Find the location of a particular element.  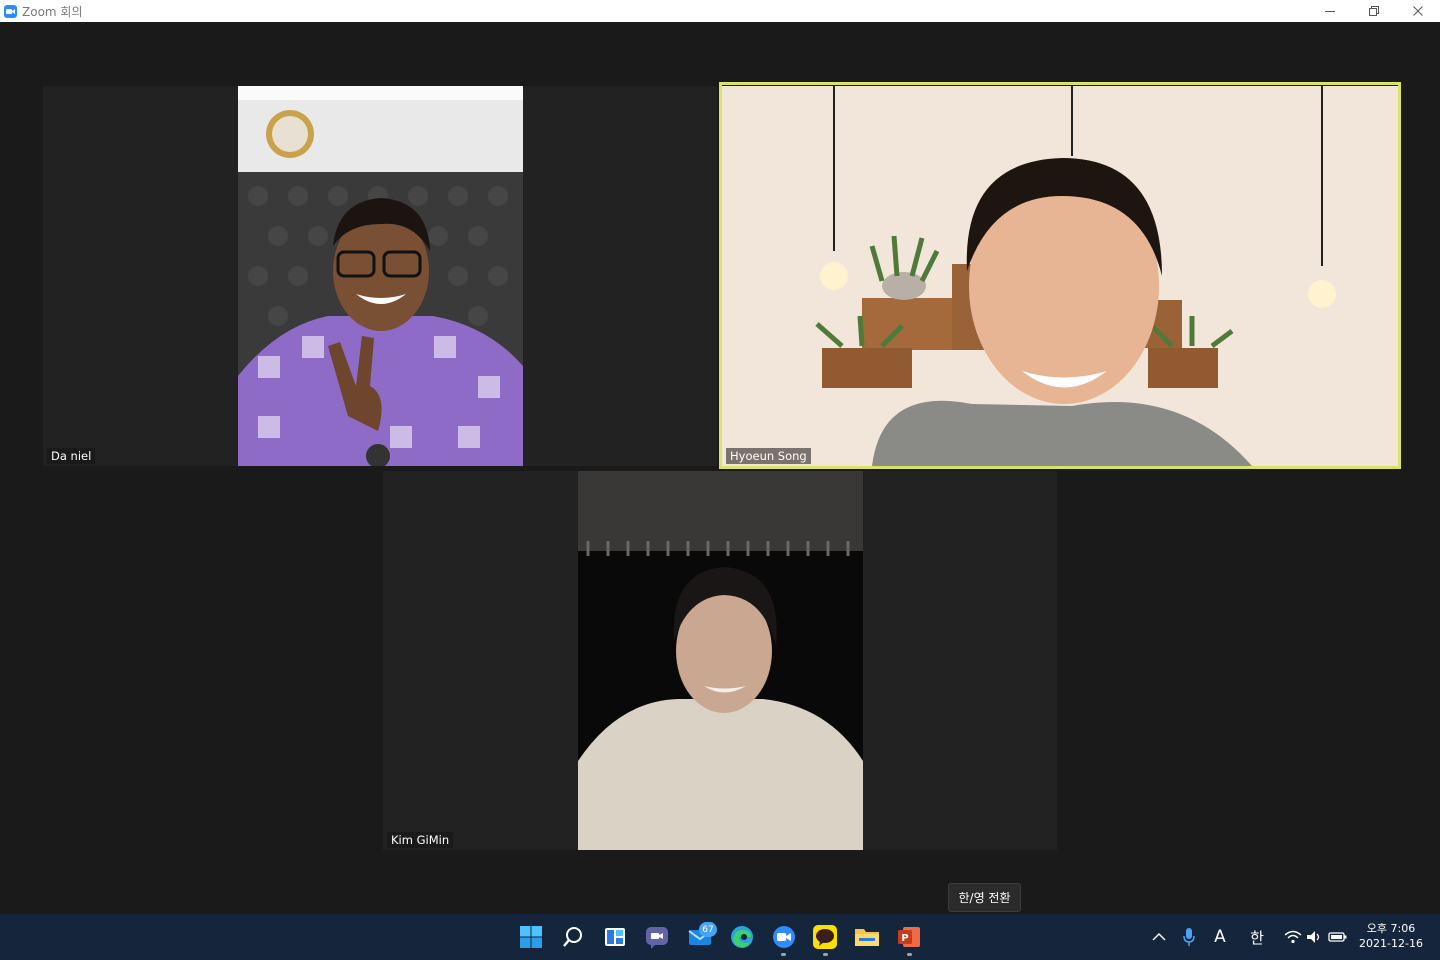

svg-text: P is located at coordinates (904, 938).